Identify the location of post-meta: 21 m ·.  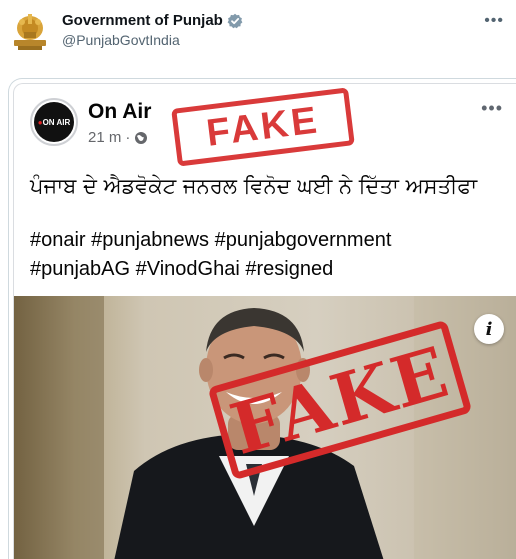
(118, 137).